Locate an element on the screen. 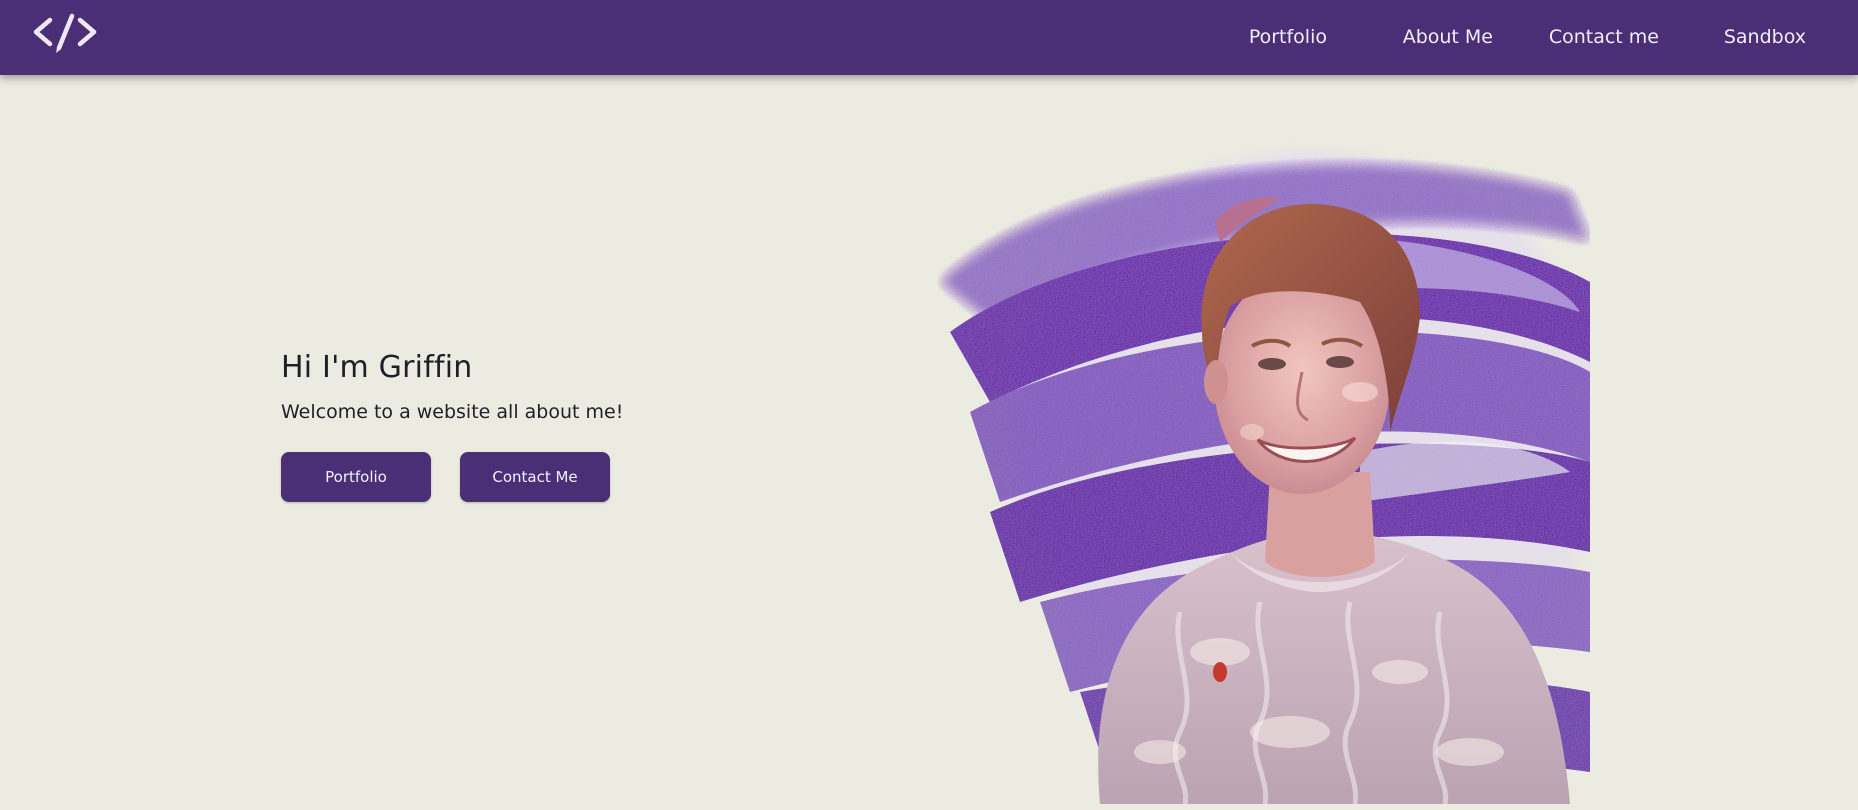 This screenshot has height=810, width=1858. nav-link-portfolio: Portfolio is located at coordinates (1288, 37).